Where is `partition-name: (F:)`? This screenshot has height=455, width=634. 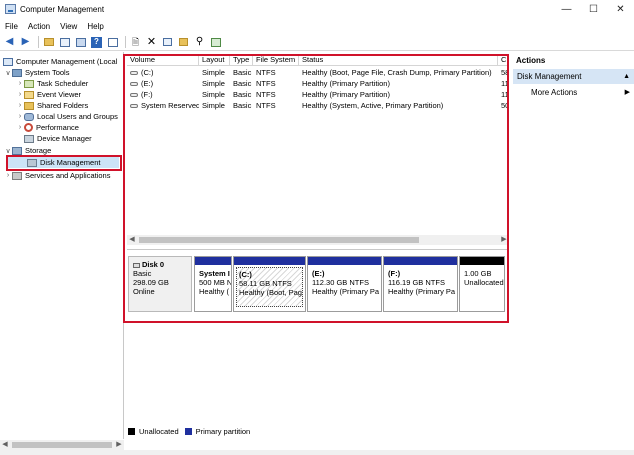
partition-name: (F:) is located at coordinates (394, 273).